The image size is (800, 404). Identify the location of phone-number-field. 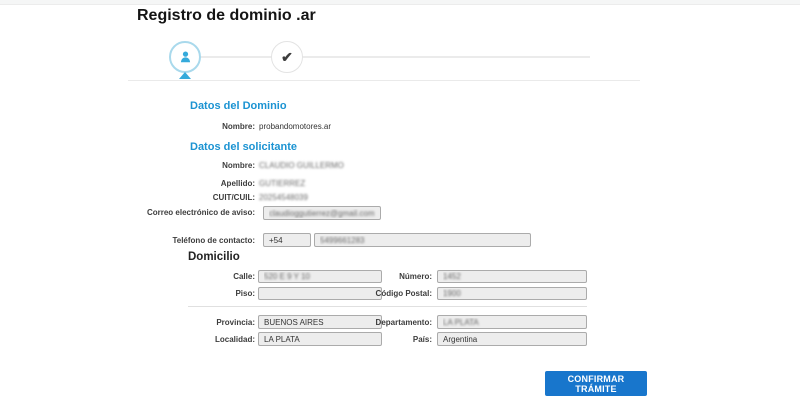
(422, 240).